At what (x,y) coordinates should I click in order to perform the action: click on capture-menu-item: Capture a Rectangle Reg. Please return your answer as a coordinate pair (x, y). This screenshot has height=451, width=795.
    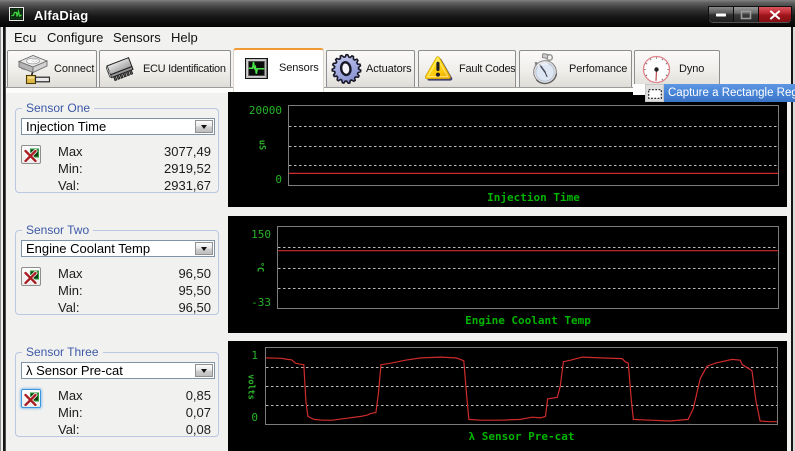
    Looking at the image, I should click on (729, 93).